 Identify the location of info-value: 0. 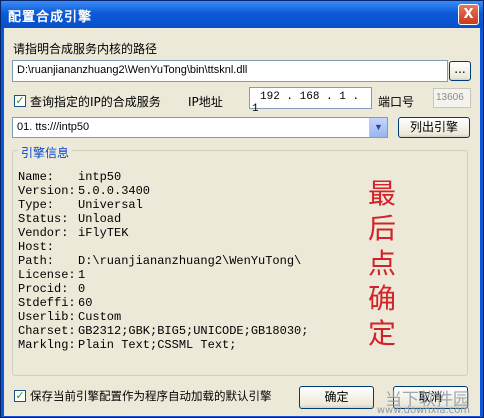
(82, 289).